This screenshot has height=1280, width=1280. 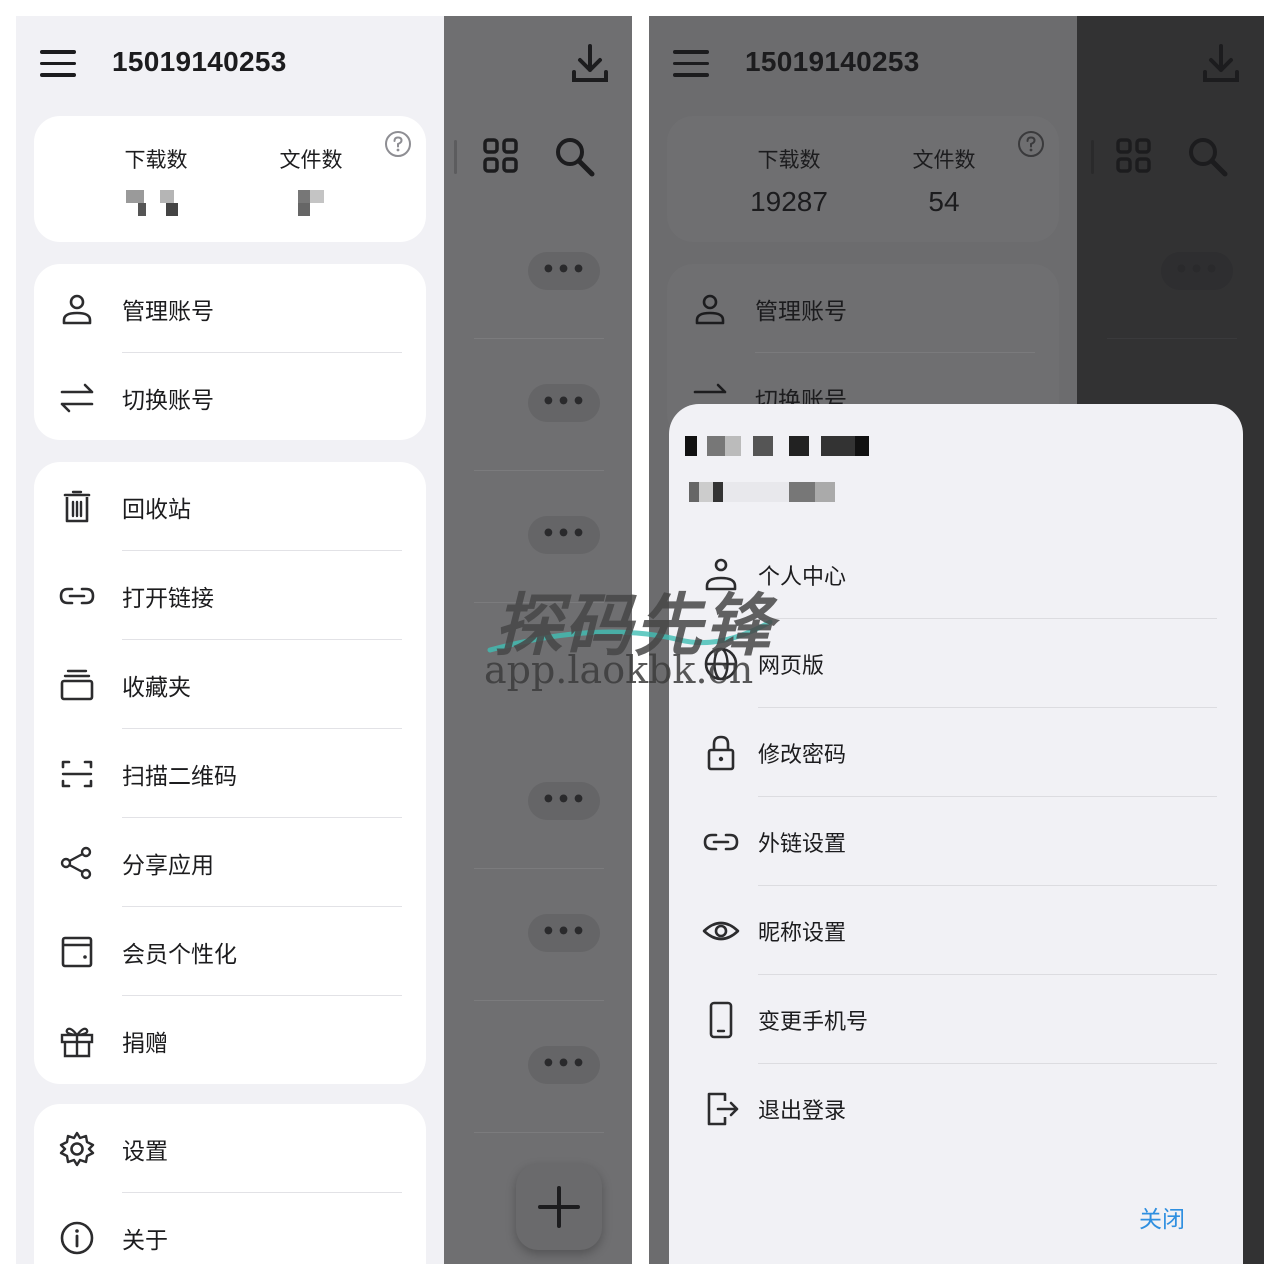 What do you see at coordinates (230, 179) in the screenshot?
I see `stats-card: 下载数 文件数` at bounding box center [230, 179].